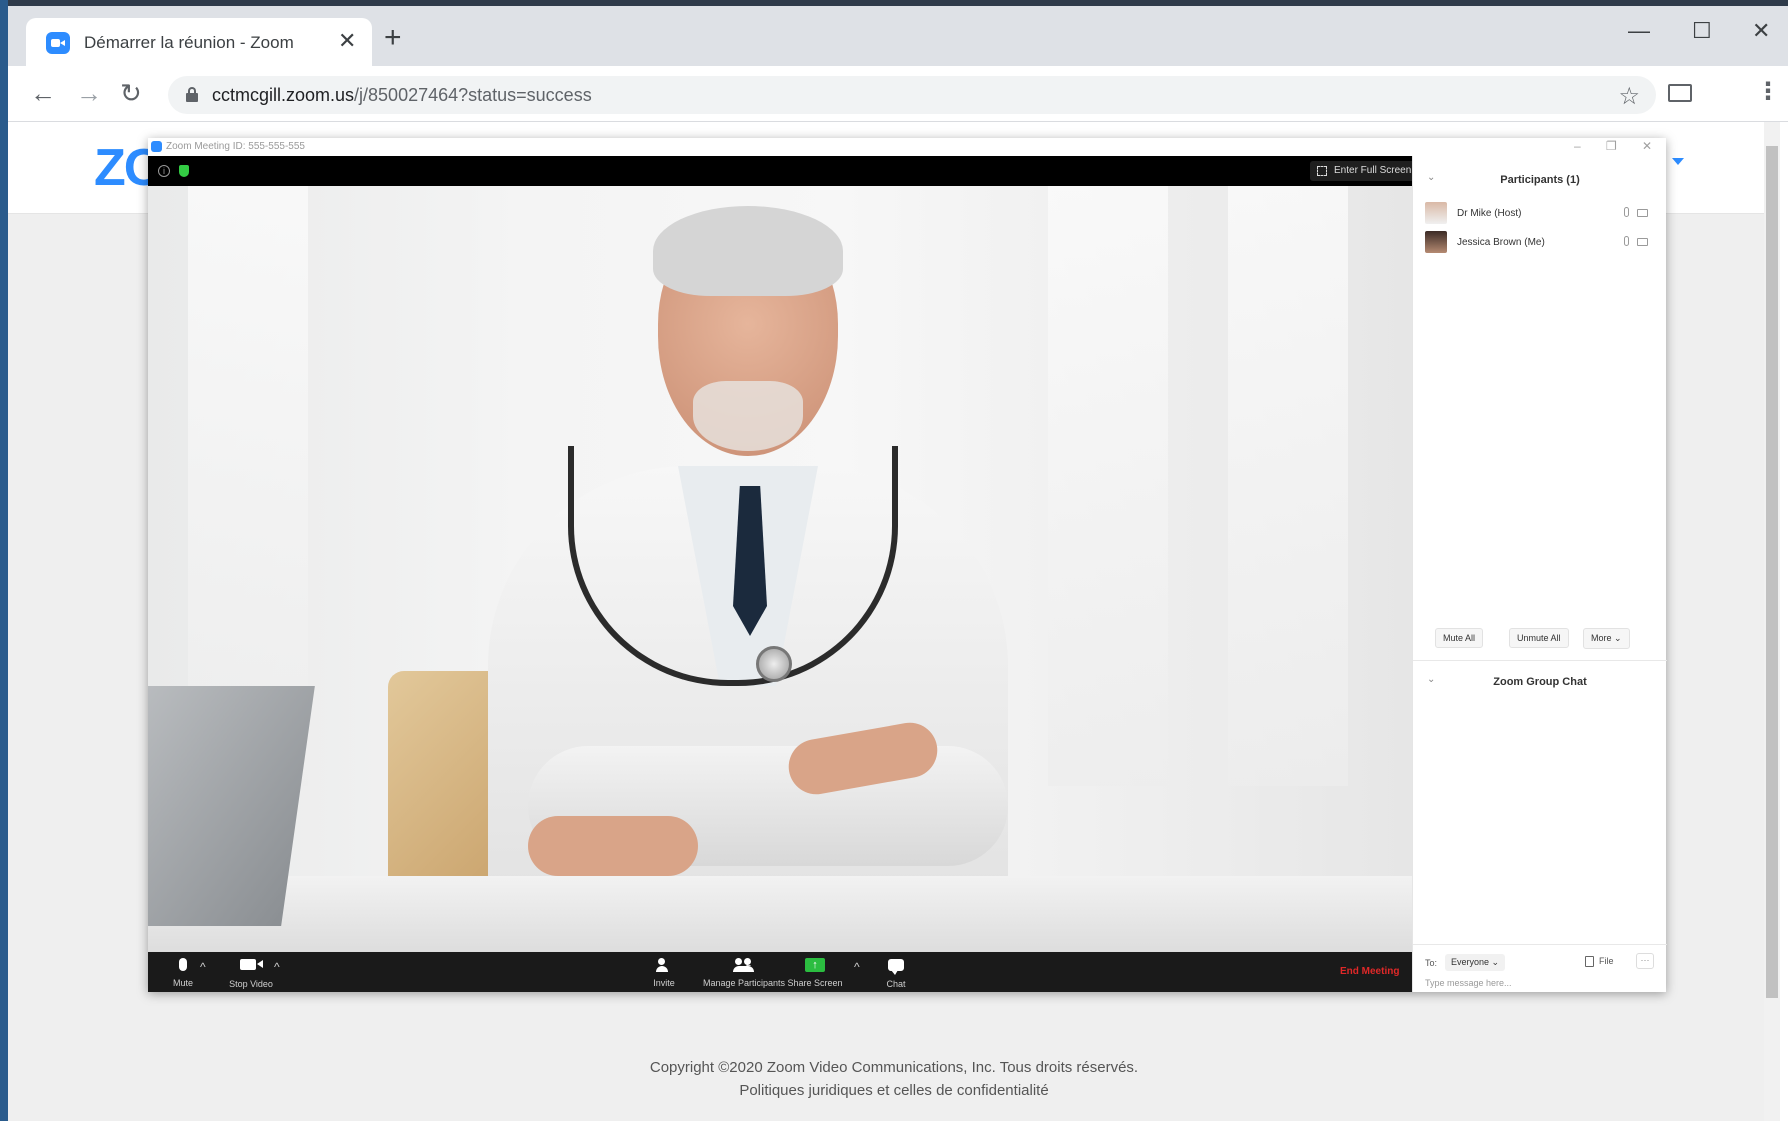 This screenshot has height=1121, width=1788. I want to click on invite-button: Invite, so click(664, 972).